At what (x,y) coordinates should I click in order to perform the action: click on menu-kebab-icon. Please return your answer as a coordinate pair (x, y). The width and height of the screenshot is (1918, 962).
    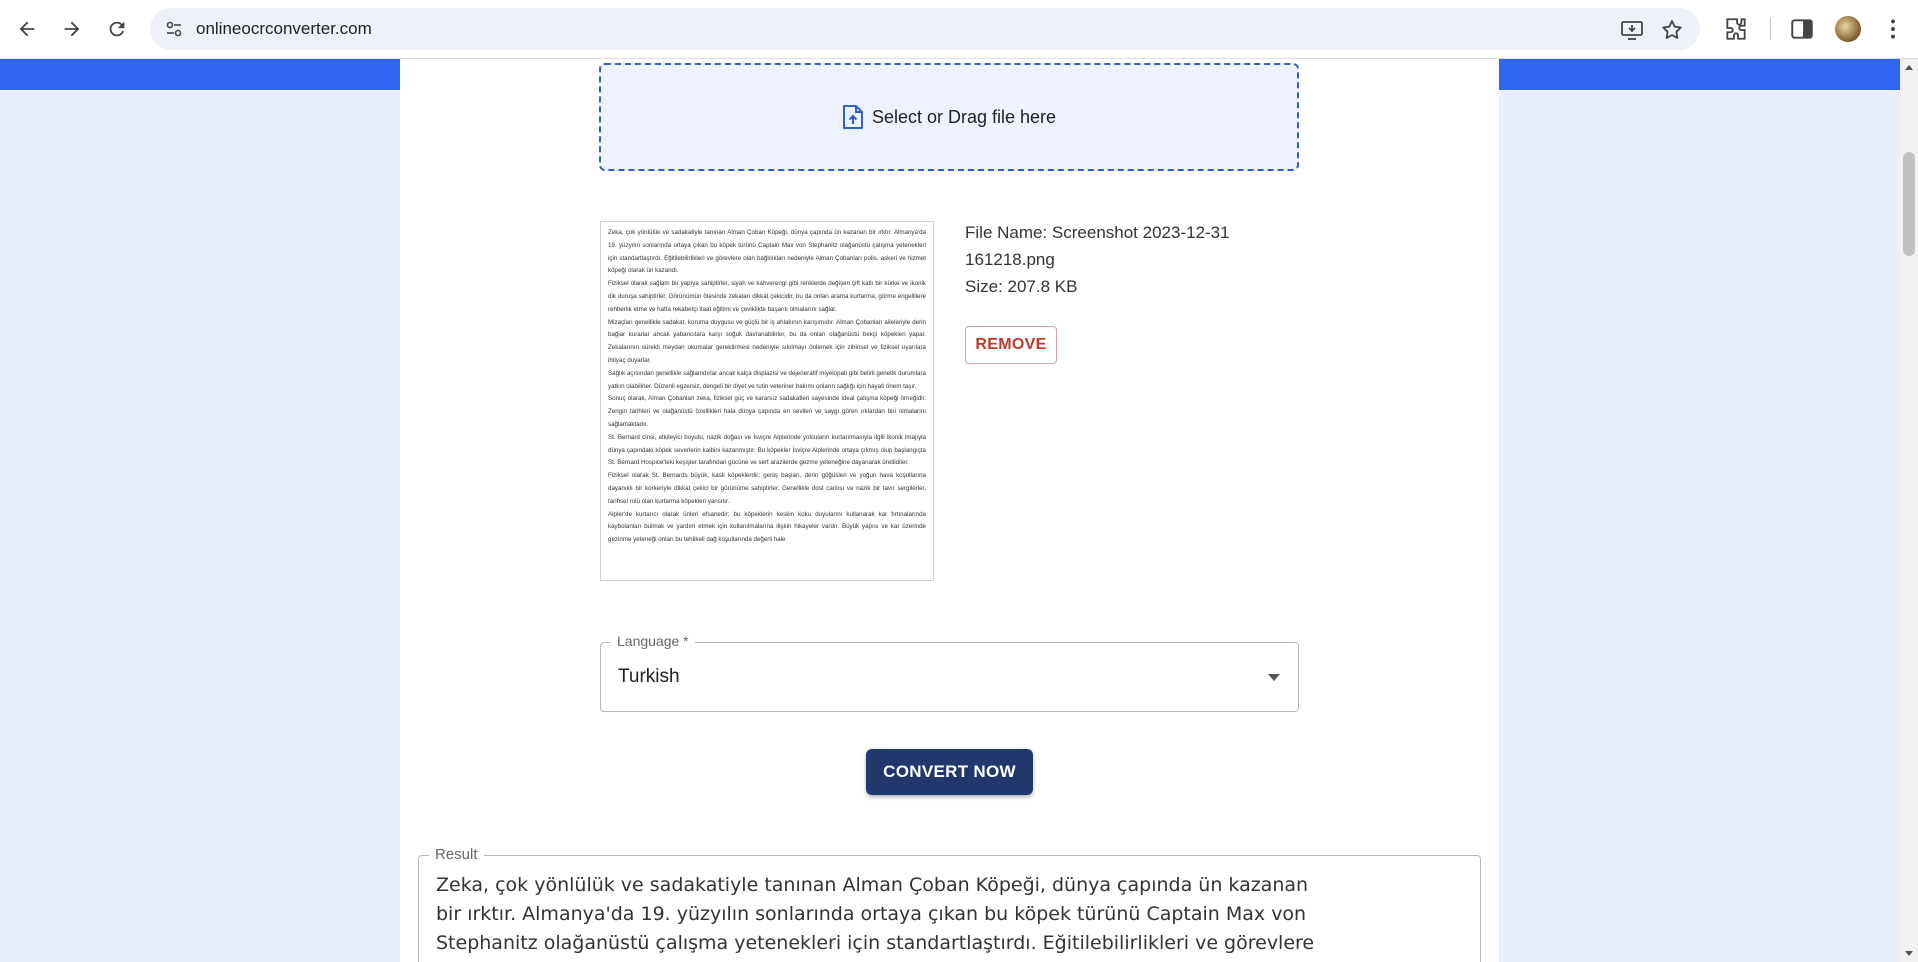
    Looking at the image, I should click on (1893, 29).